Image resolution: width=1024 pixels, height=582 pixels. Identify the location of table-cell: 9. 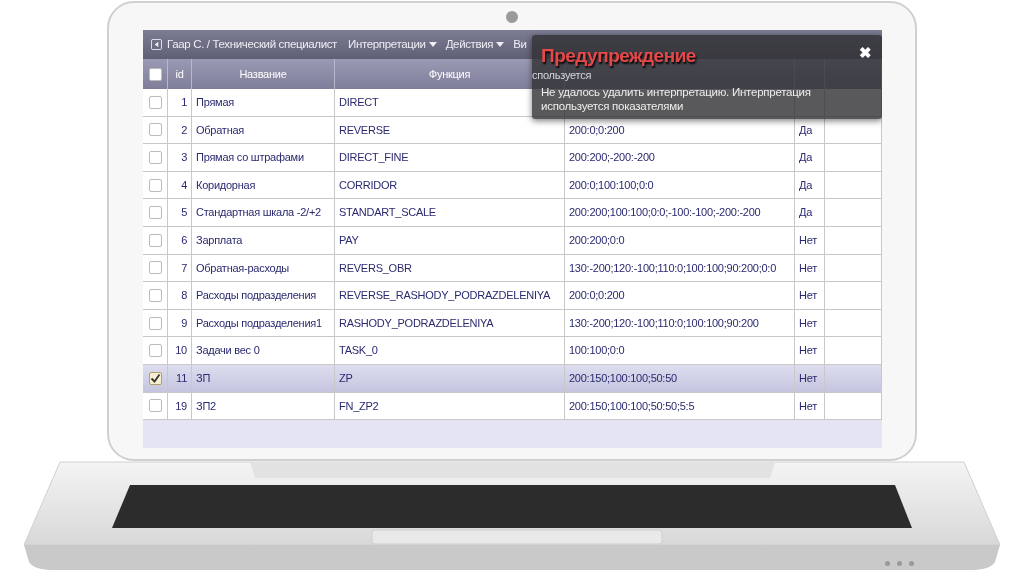
(180, 323).